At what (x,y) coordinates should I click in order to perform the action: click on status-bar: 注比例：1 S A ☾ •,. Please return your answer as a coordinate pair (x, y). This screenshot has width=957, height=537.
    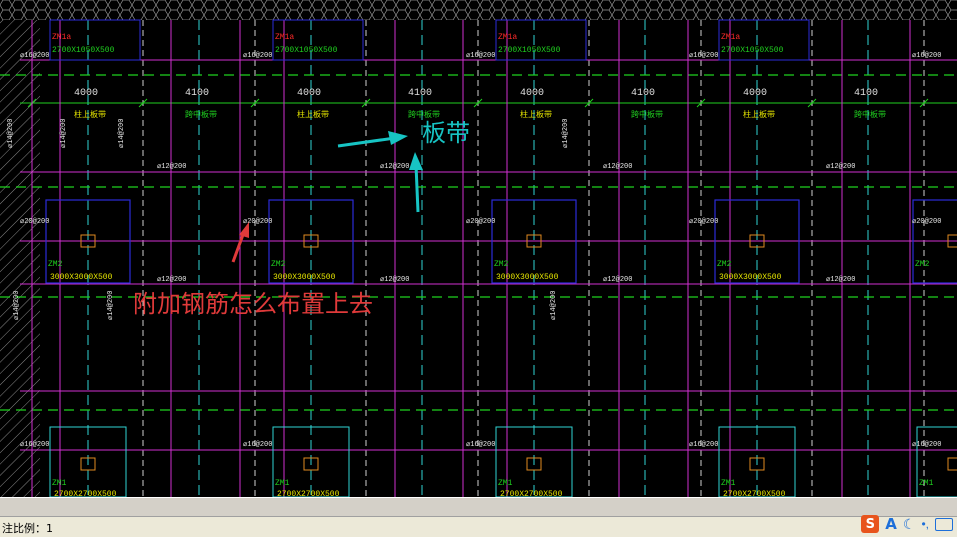
    Looking at the image, I should click on (478, 517).